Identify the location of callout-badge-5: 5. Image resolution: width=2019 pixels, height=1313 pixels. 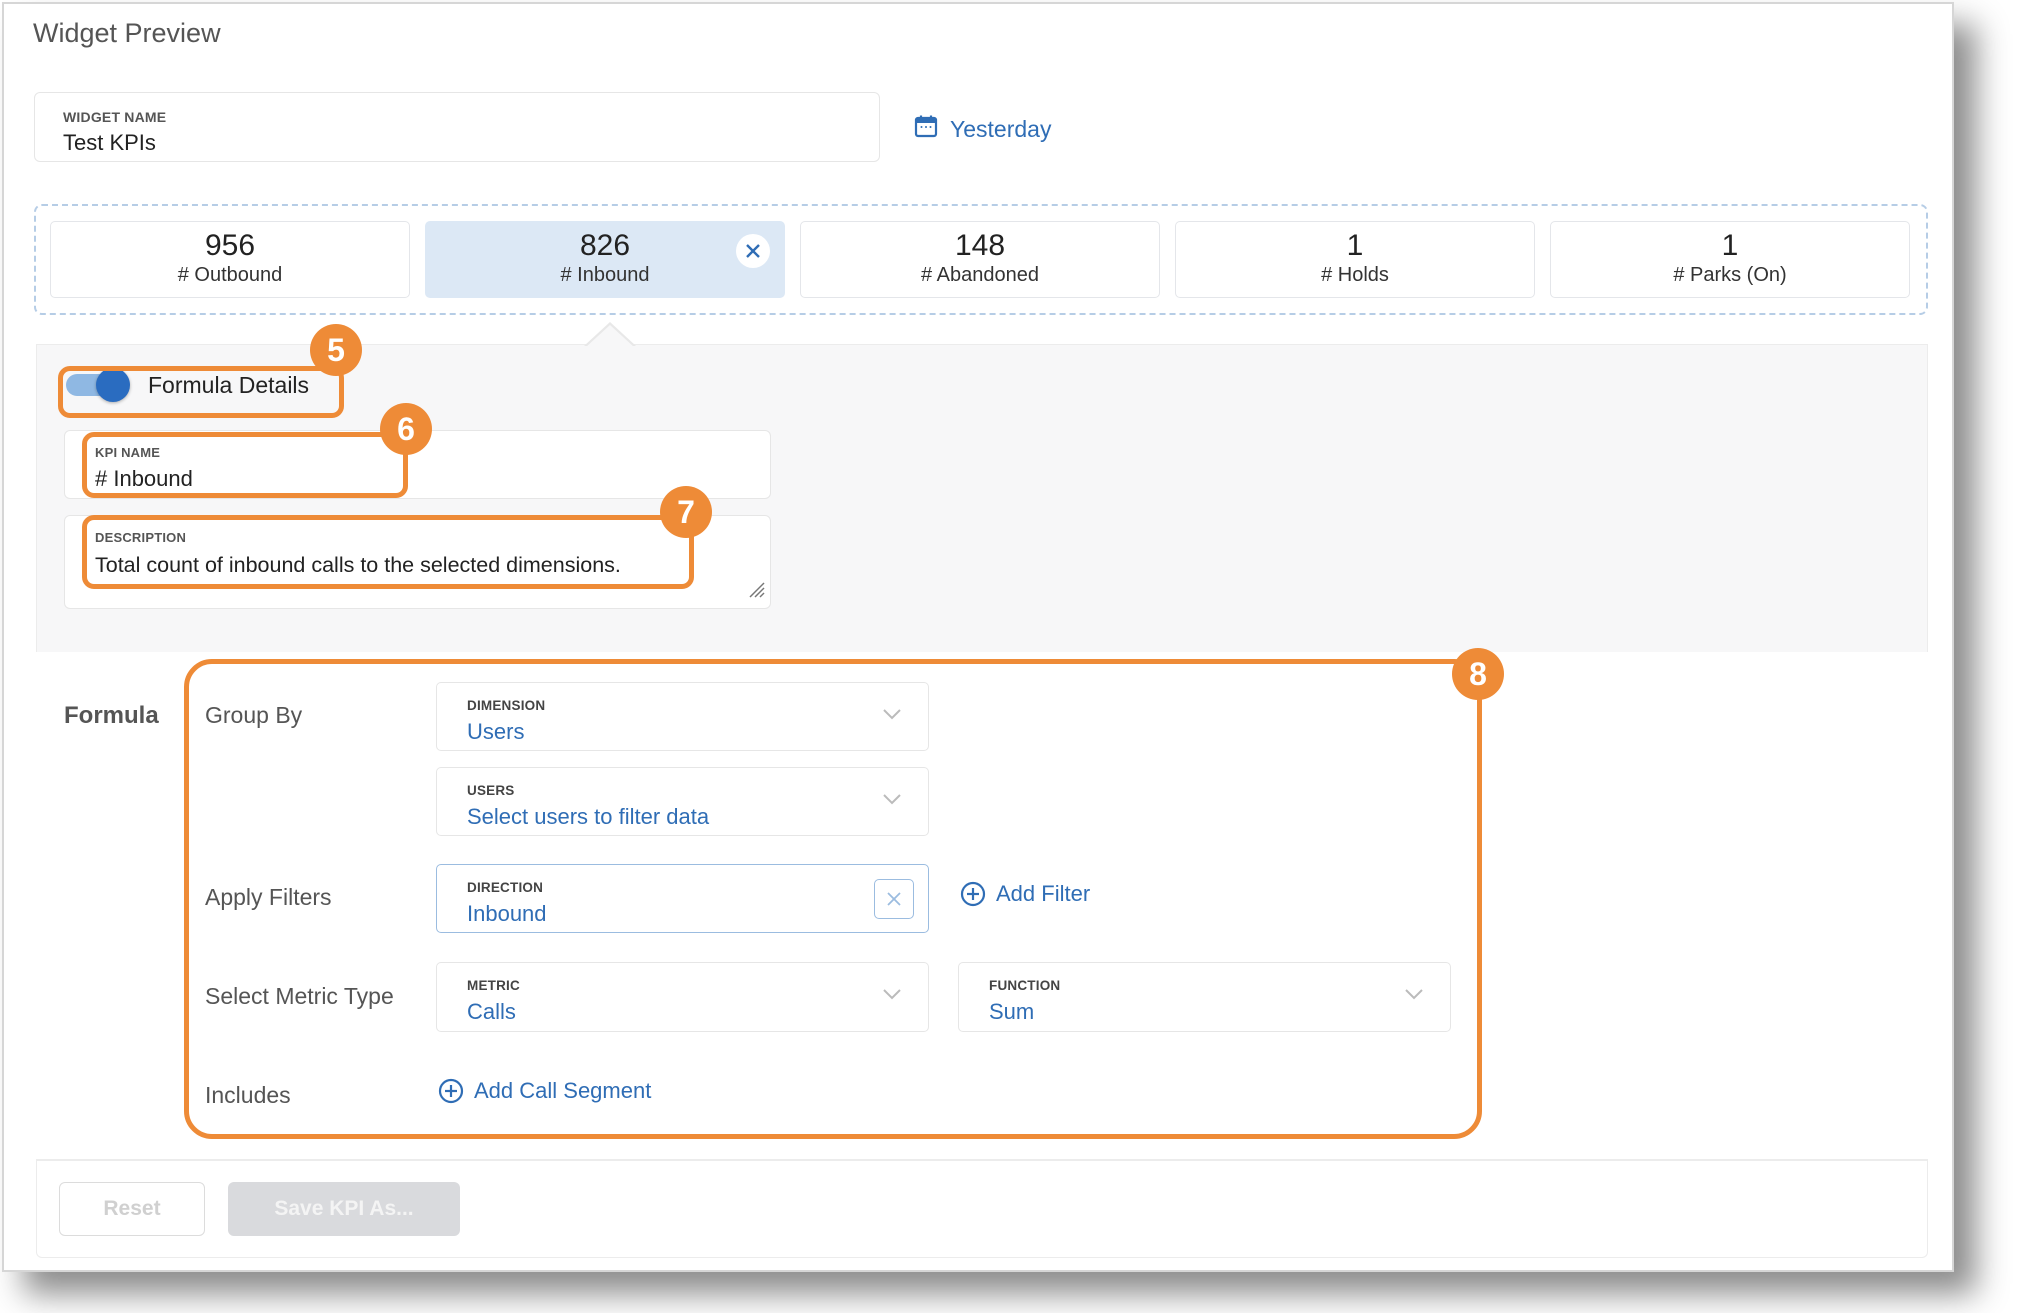
(336, 350).